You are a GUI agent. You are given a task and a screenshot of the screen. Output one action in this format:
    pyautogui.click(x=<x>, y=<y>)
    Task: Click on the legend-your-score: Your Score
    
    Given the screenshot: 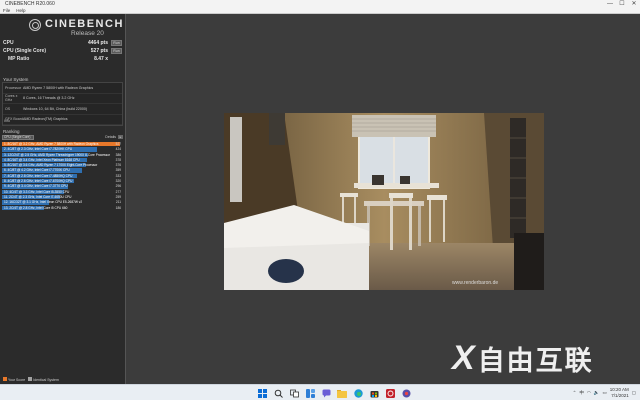 What is the action you would take?
    pyautogui.click(x=14, y=379)
    